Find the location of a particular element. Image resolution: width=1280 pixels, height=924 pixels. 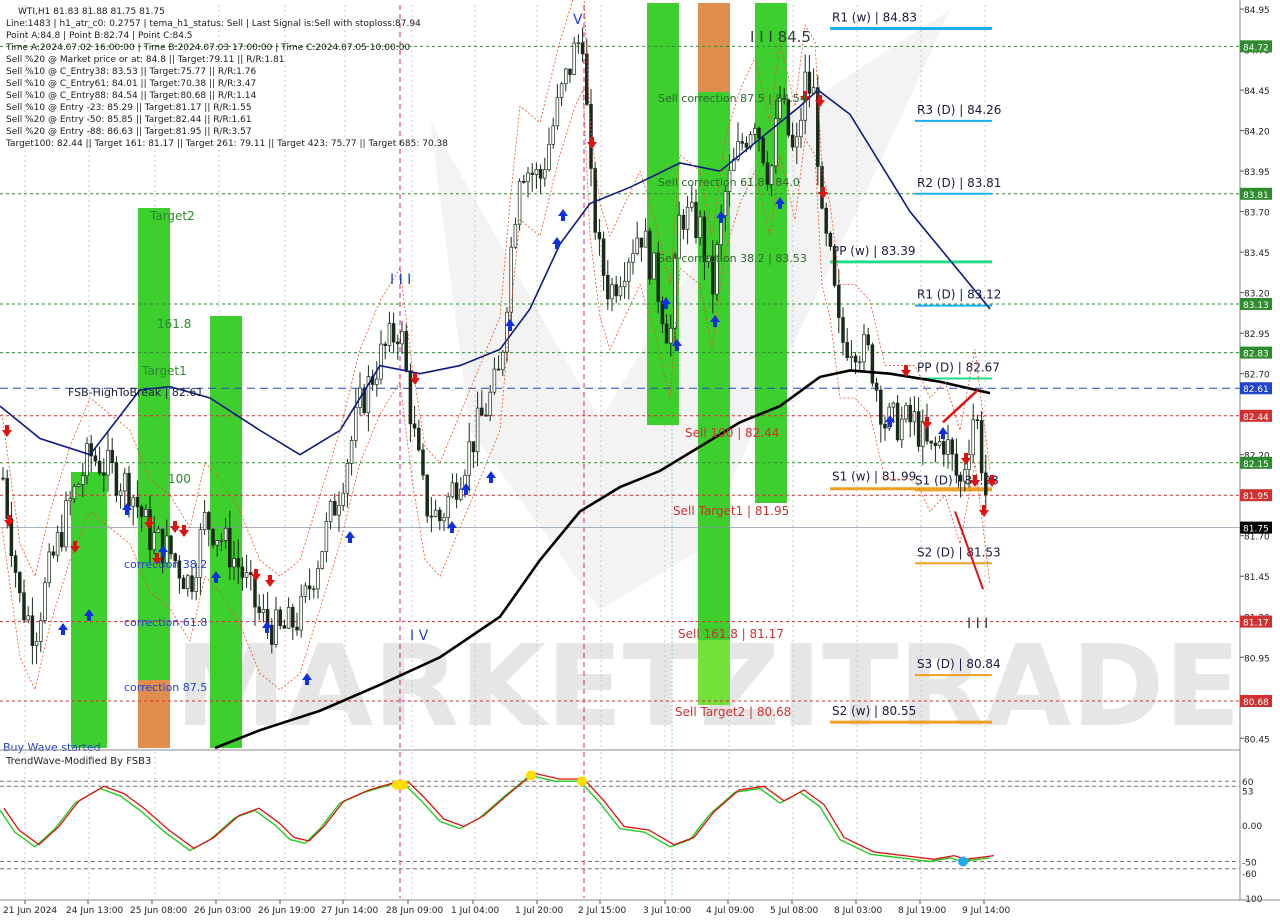

date-axis-tick: 1 Jul 04:00 is located at coordinates (475, 911).